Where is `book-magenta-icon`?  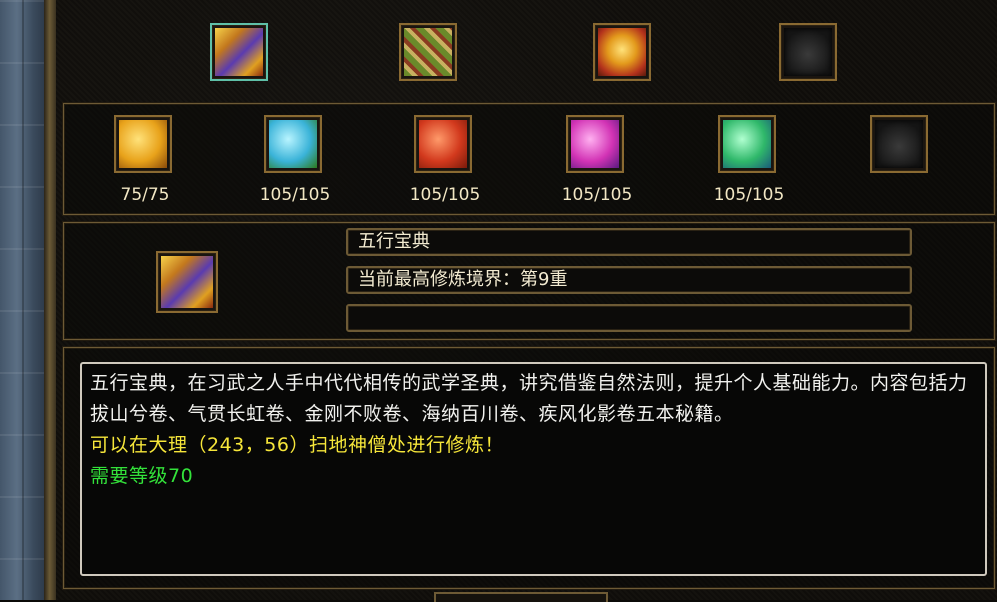
book-magenta-icon is located at coordinates (595, 144).